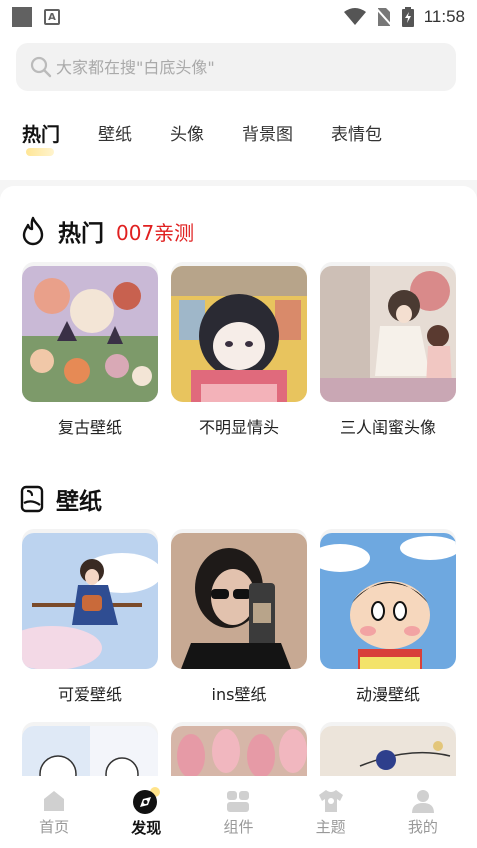 Image resolution: width=477 pixels, height=848 pixels. What do you see at coordinates (146, 827) in the screenshot?
I see `nav-label: 发现` at bounding box center [146, 827].